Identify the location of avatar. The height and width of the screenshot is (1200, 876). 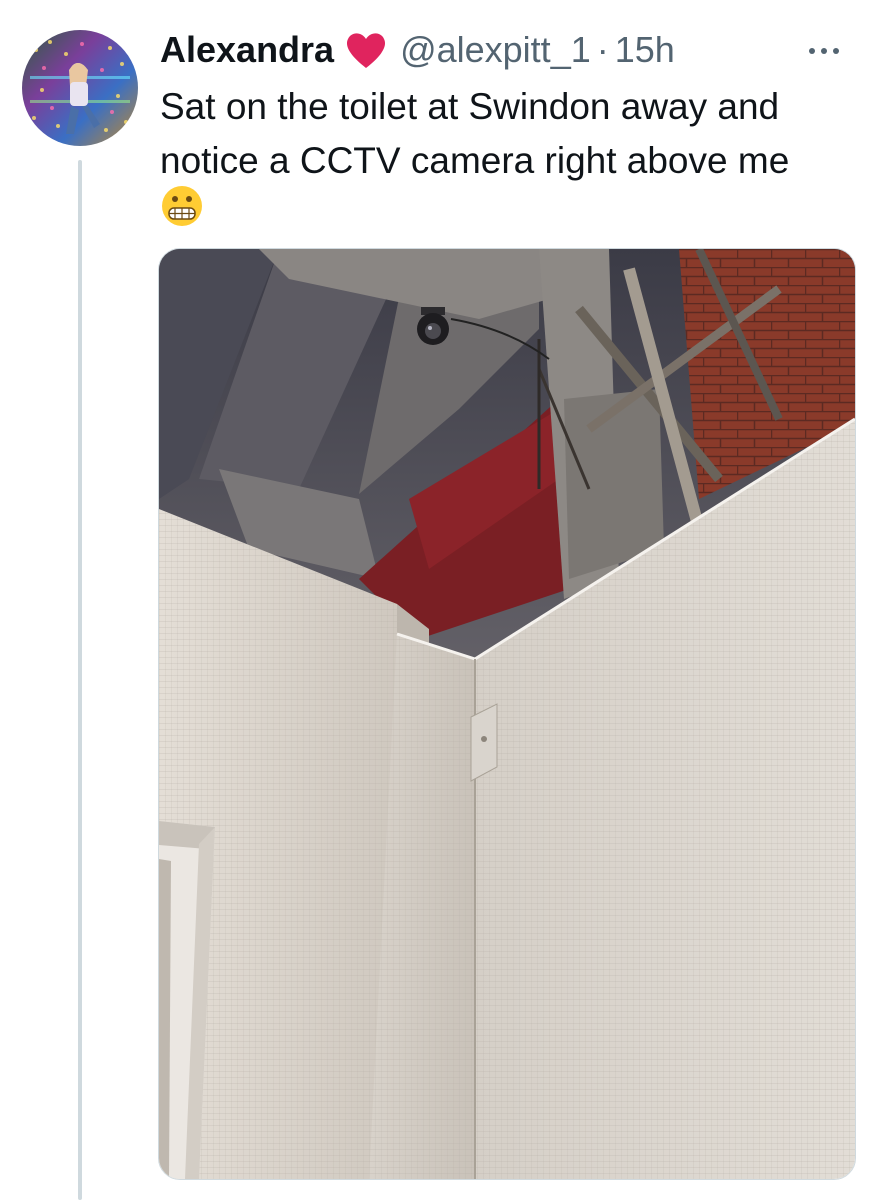
(80, 88).